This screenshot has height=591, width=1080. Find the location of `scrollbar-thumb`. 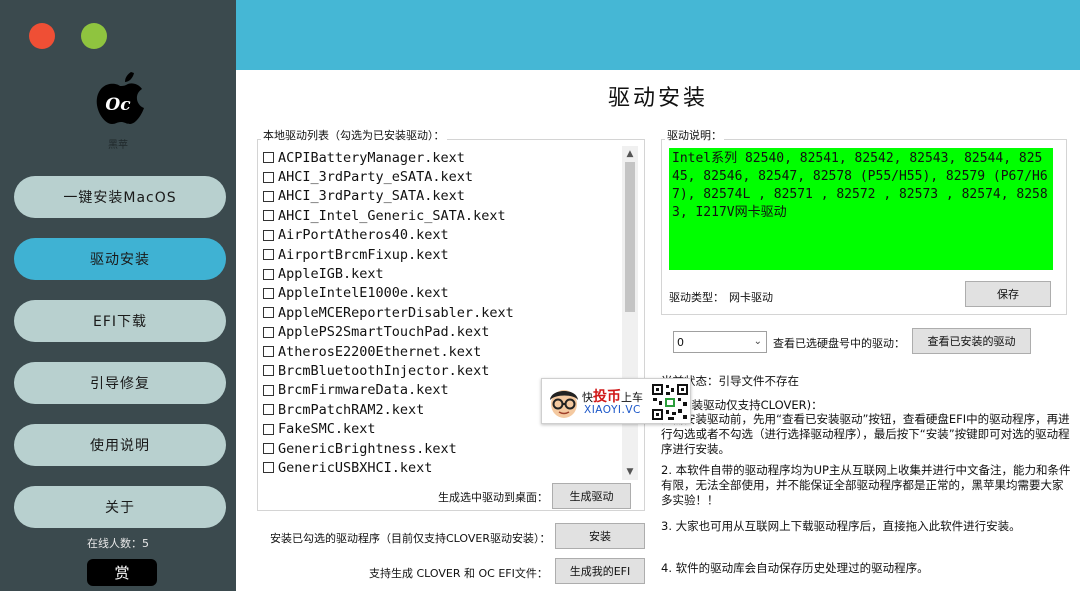

scrollbar-thumb is located at coordinates (630, 237).